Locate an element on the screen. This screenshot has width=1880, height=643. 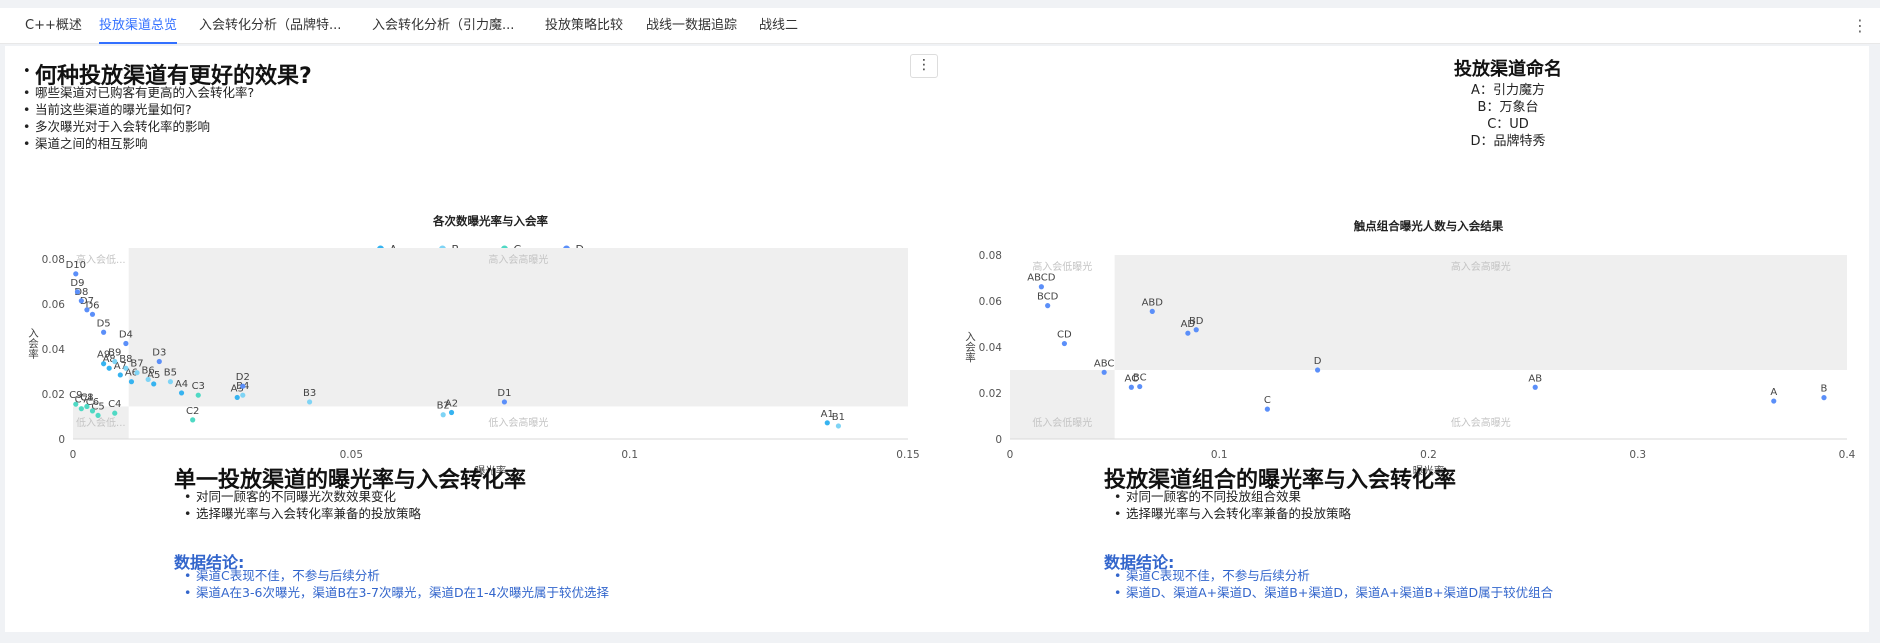
x-tick-label: 0.15 is located at coordinates (907, 455).